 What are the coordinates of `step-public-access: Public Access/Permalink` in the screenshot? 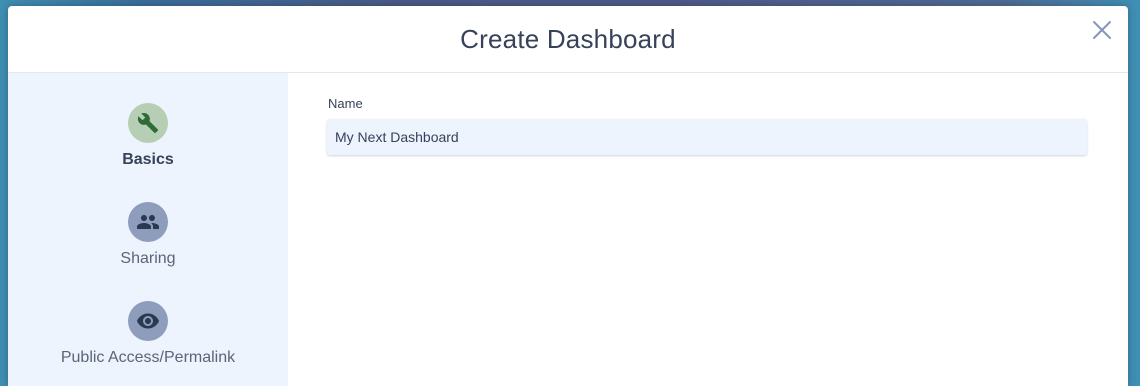 It's located at (148, 334).